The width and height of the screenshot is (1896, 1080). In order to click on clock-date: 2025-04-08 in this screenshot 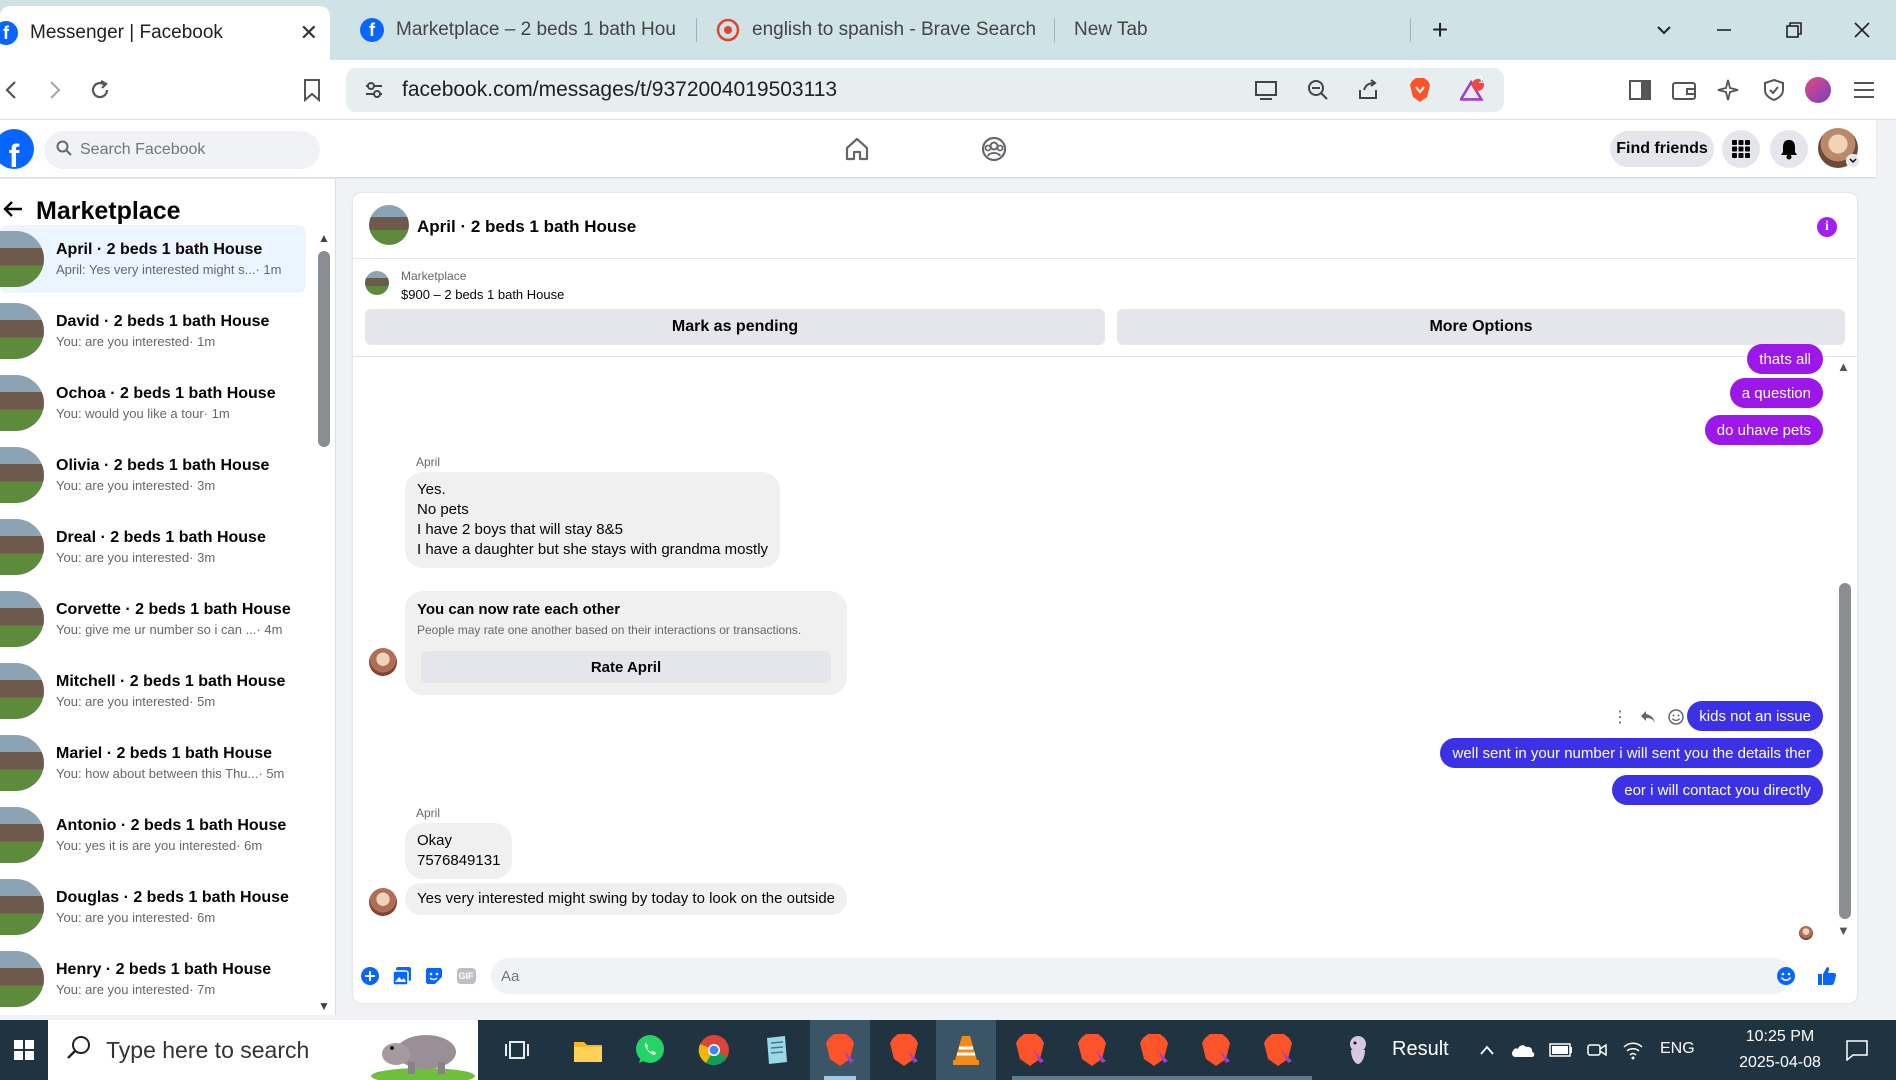, I will do `click(1780, 1063)`.